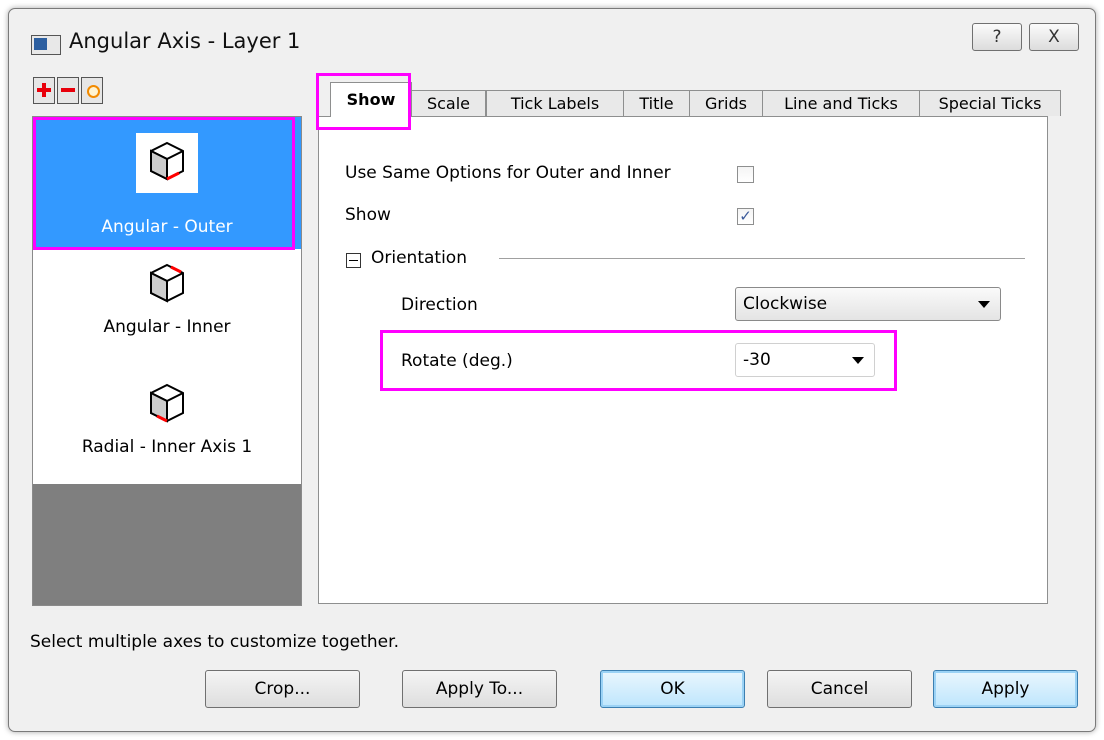  I want to click on dropdown-arrow-icon, so click(984, 304).